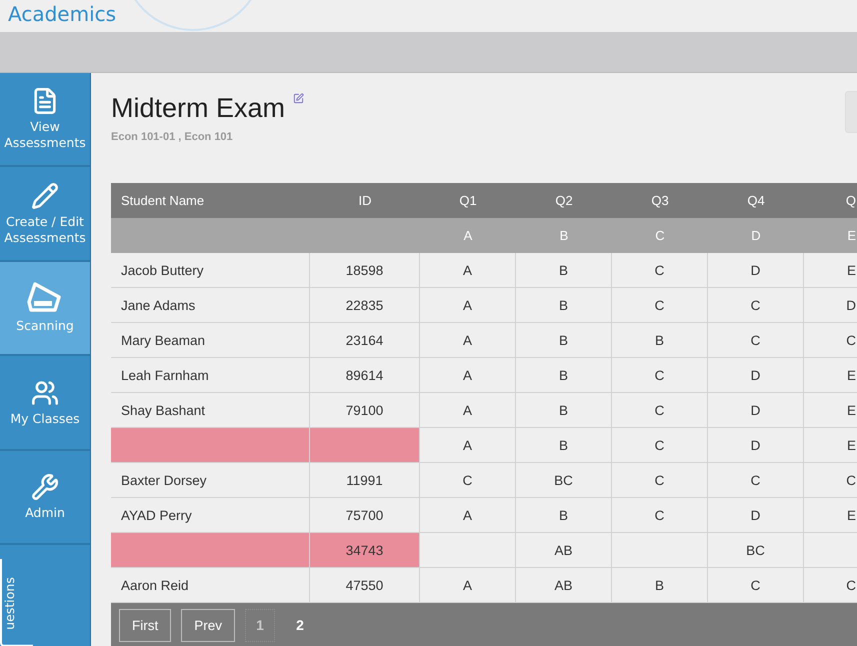  What do you see at coordinates (830, 200) in the screenshot?
I see `column-header: Q` at bounding box center [830, 200].